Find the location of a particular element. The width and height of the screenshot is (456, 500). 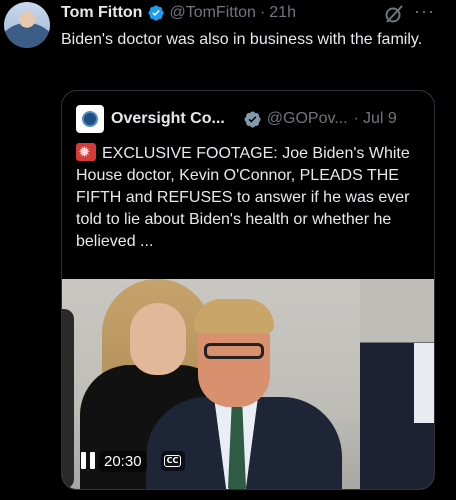

tweet-header: Tom Fitton @TomFitton · 21h is located at coordinates (178, 13).